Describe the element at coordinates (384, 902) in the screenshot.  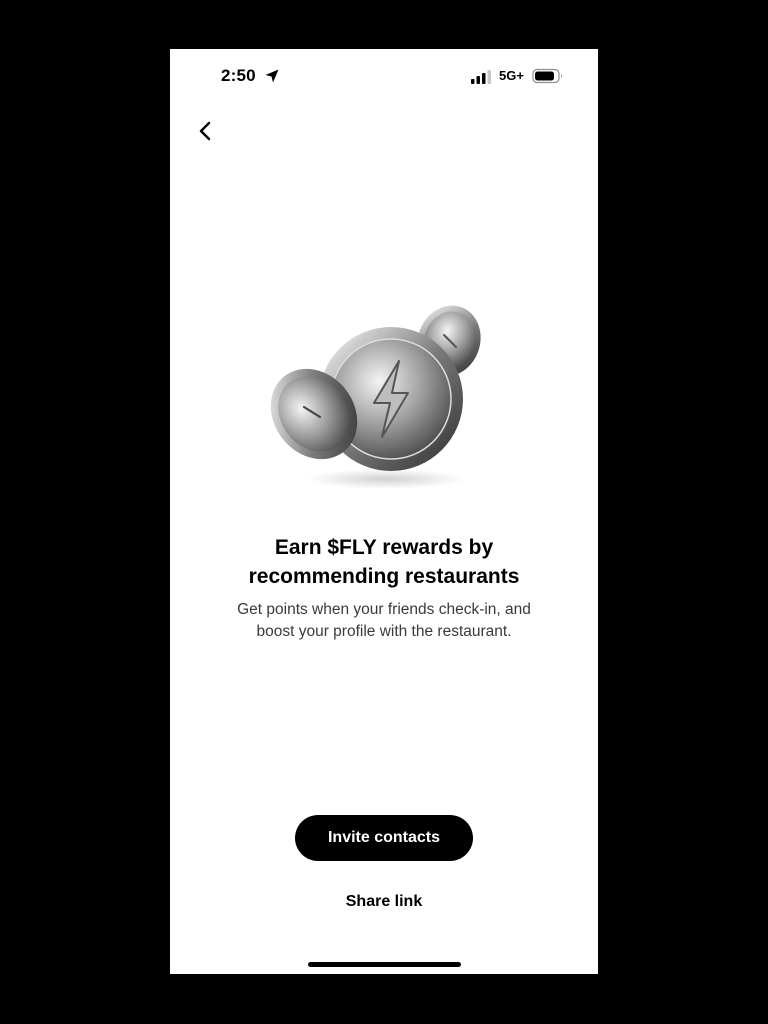
I see `share-link-button: Share link` at that location.